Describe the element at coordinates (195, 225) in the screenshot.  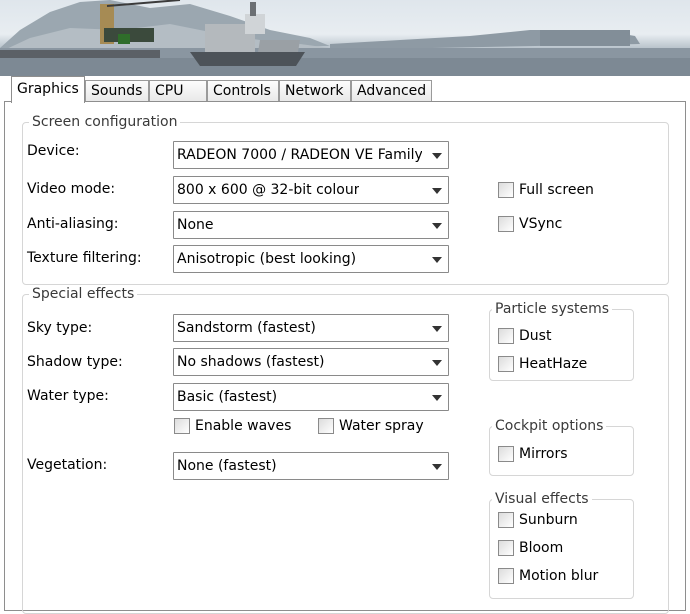
I see `anti-aliasing-value: None` at that location.